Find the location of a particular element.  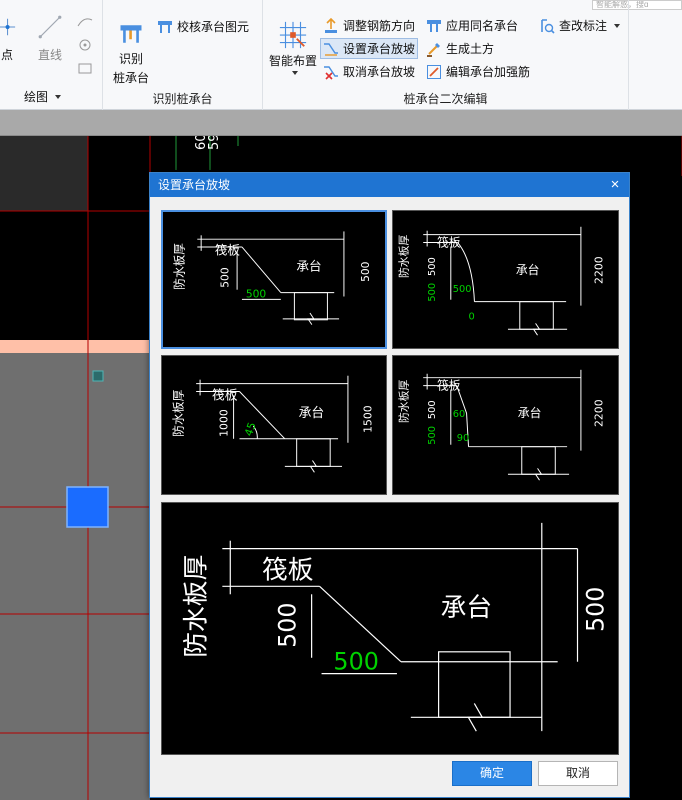

line-icon is located at coordinates (50, 27).